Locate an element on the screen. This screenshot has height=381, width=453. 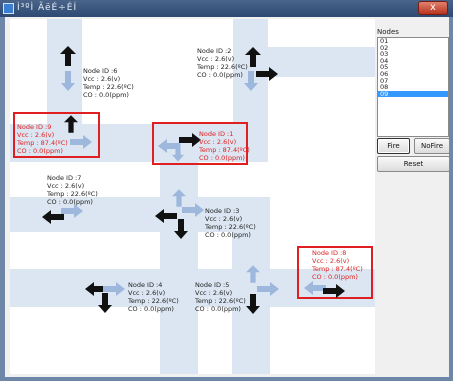
list-item: 03 is located at coordinates (413, 54).